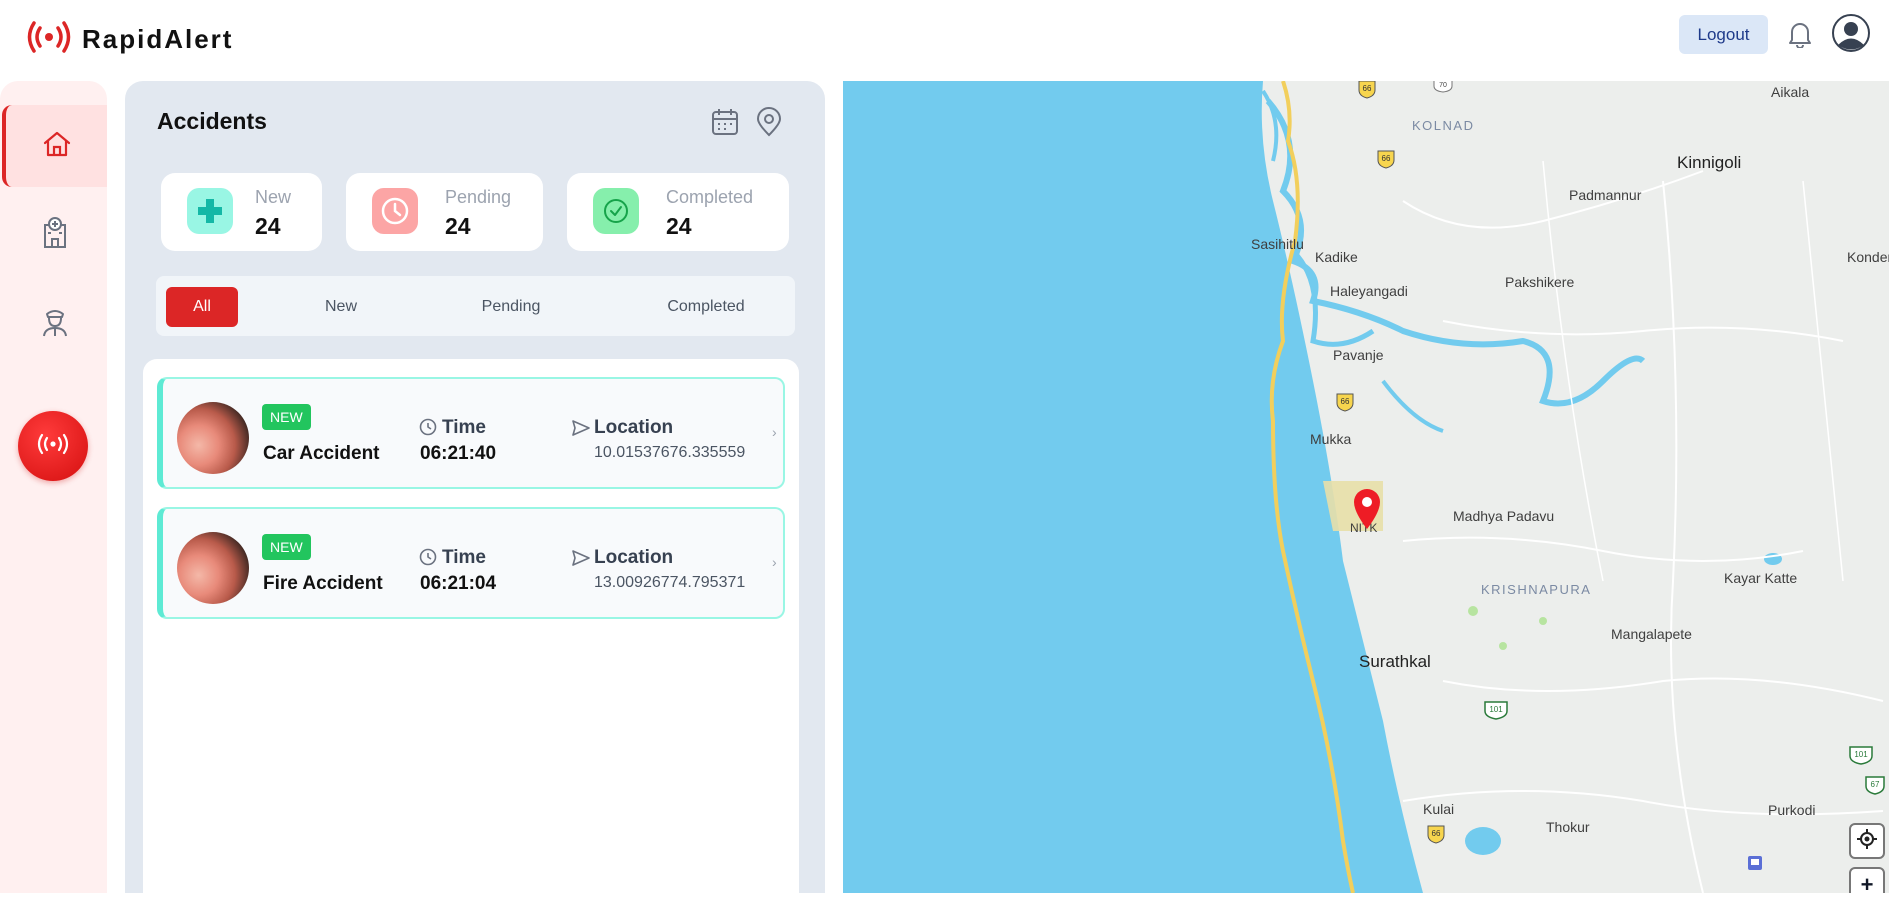 This screenshot has width=1889, height=899. I want to click on map-place-label: Sasihitlu, so click(1277, 244).